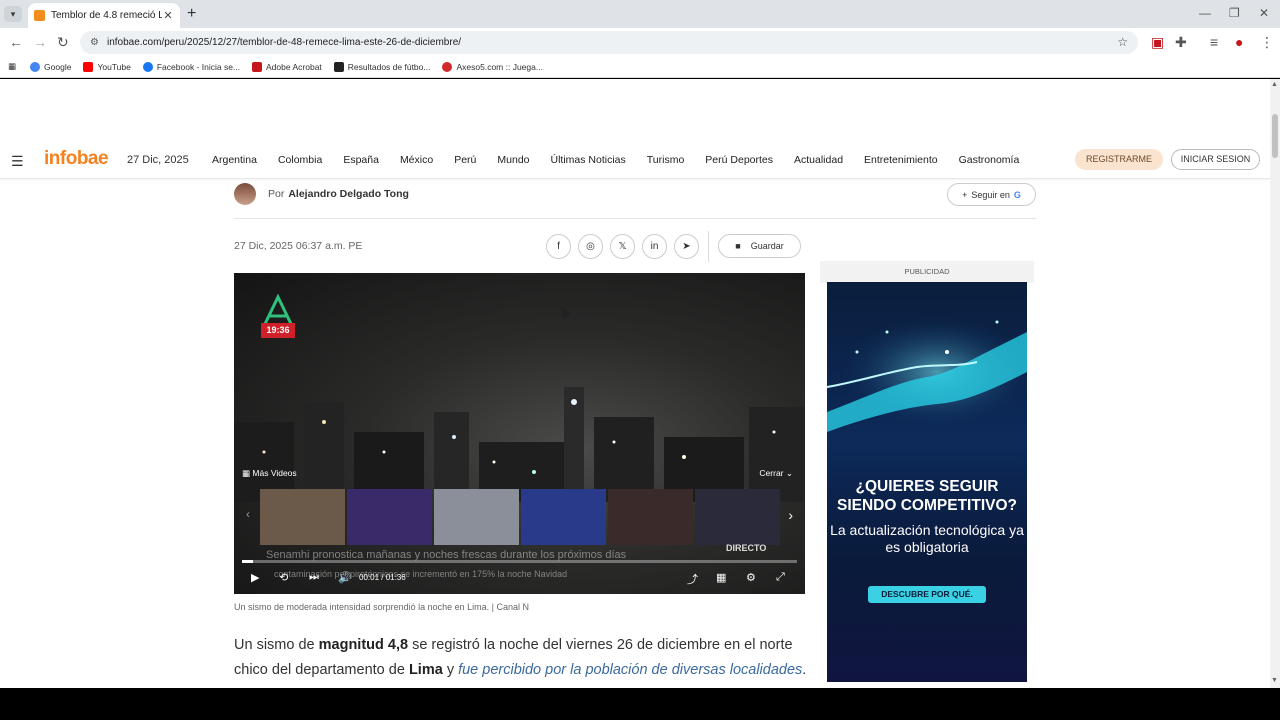 The image size is (1280, 720). What do you see at coordinates (255, 577) in the screenshot?
I see `play-icon: ▶` at bounding box center [255, 577].